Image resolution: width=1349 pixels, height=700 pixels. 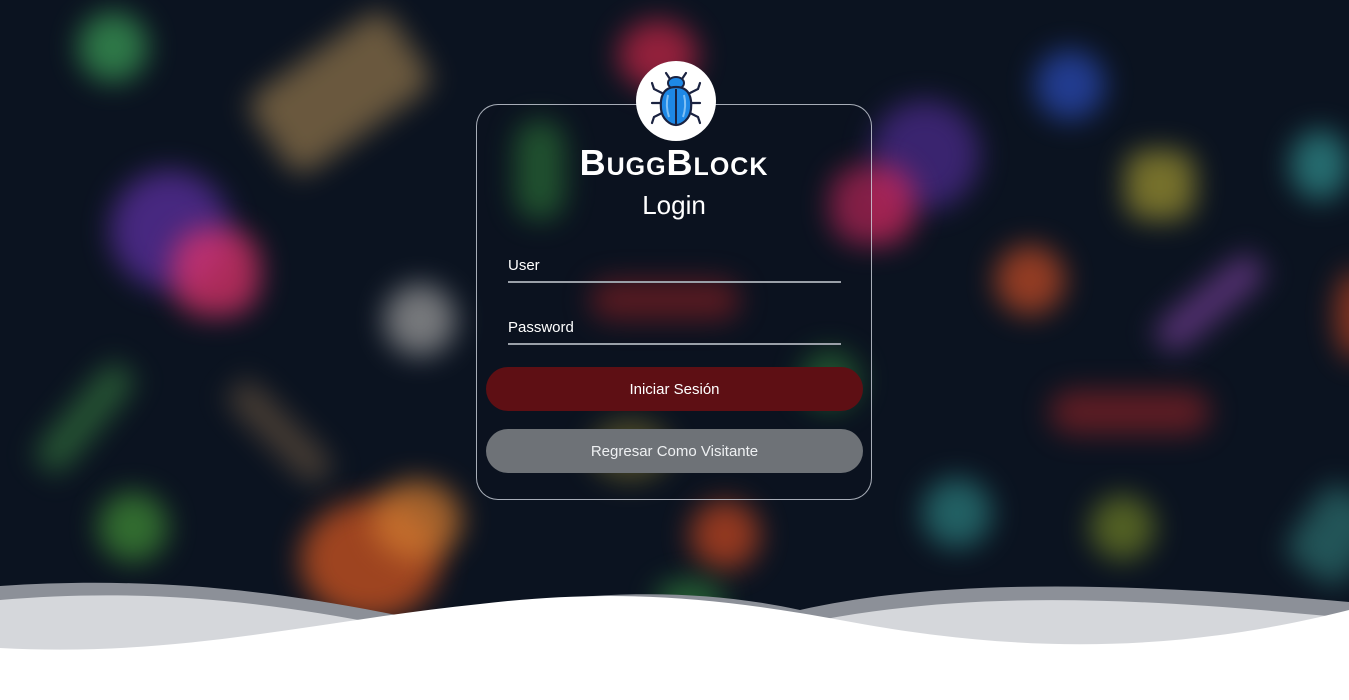 I want to click on login-title: Login, so click(x=674, y=205).